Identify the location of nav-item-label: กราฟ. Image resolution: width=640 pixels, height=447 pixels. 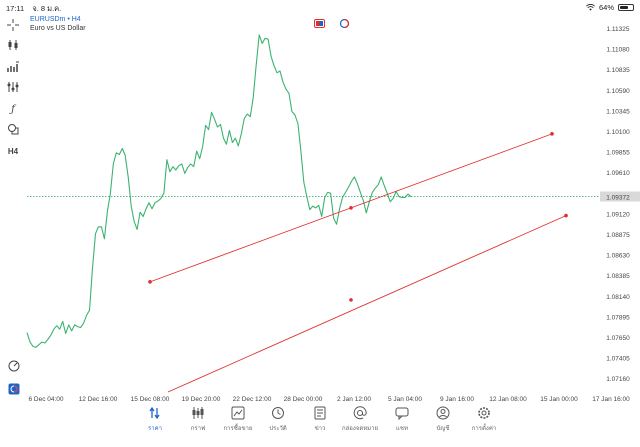
(198, 429).